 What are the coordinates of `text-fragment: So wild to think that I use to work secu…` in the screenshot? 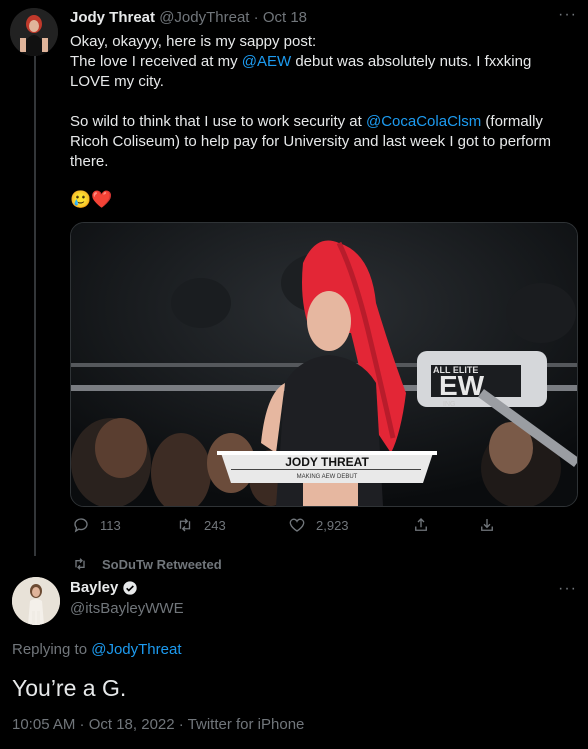 It's located at (218, 121).